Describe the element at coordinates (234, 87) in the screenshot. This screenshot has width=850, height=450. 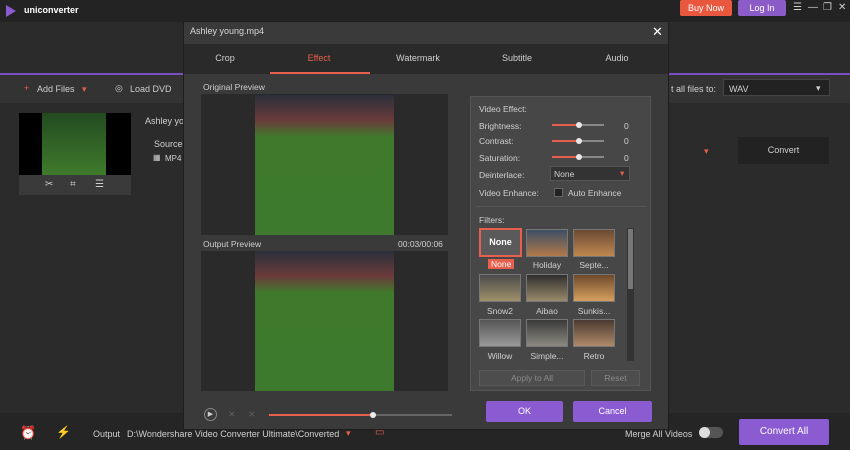
I see `original-preview-label: Original Preview` at that location.